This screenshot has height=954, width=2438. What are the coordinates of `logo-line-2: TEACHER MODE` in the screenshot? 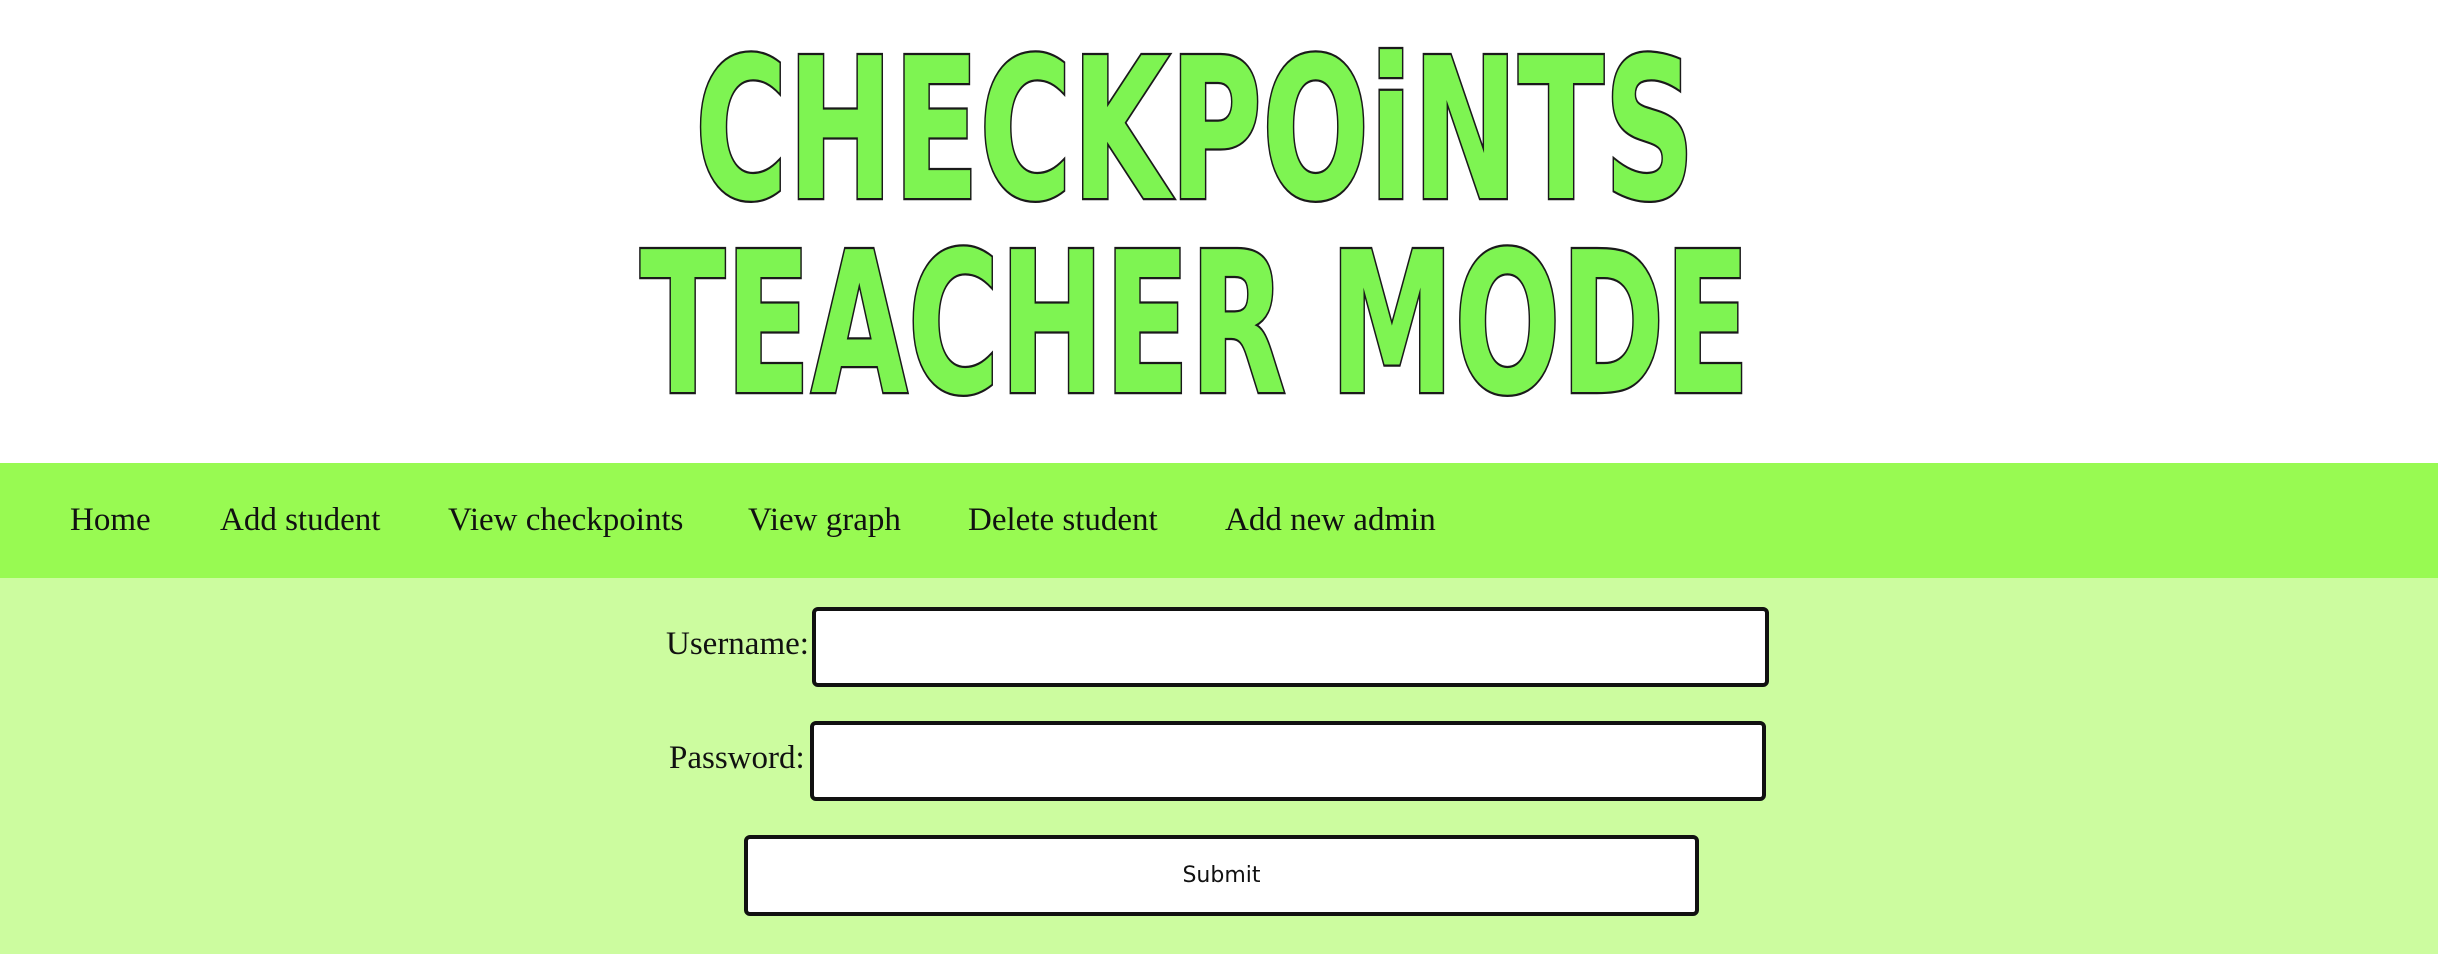 It's located at (1195, 309).